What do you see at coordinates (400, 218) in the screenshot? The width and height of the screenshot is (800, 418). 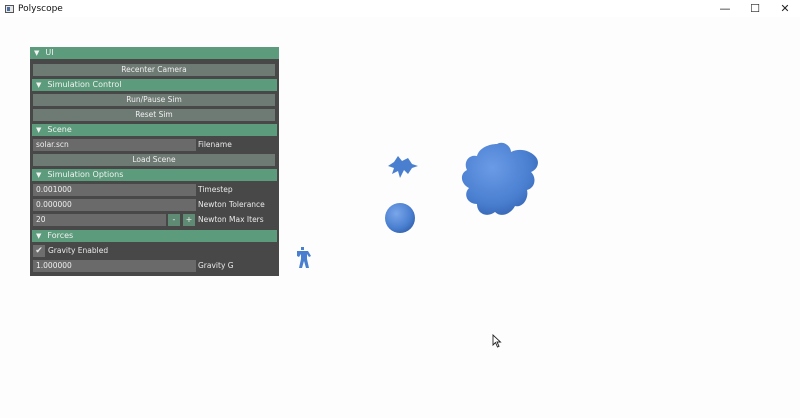 I see `sphere-mesh` at bounding box center [400, 218].